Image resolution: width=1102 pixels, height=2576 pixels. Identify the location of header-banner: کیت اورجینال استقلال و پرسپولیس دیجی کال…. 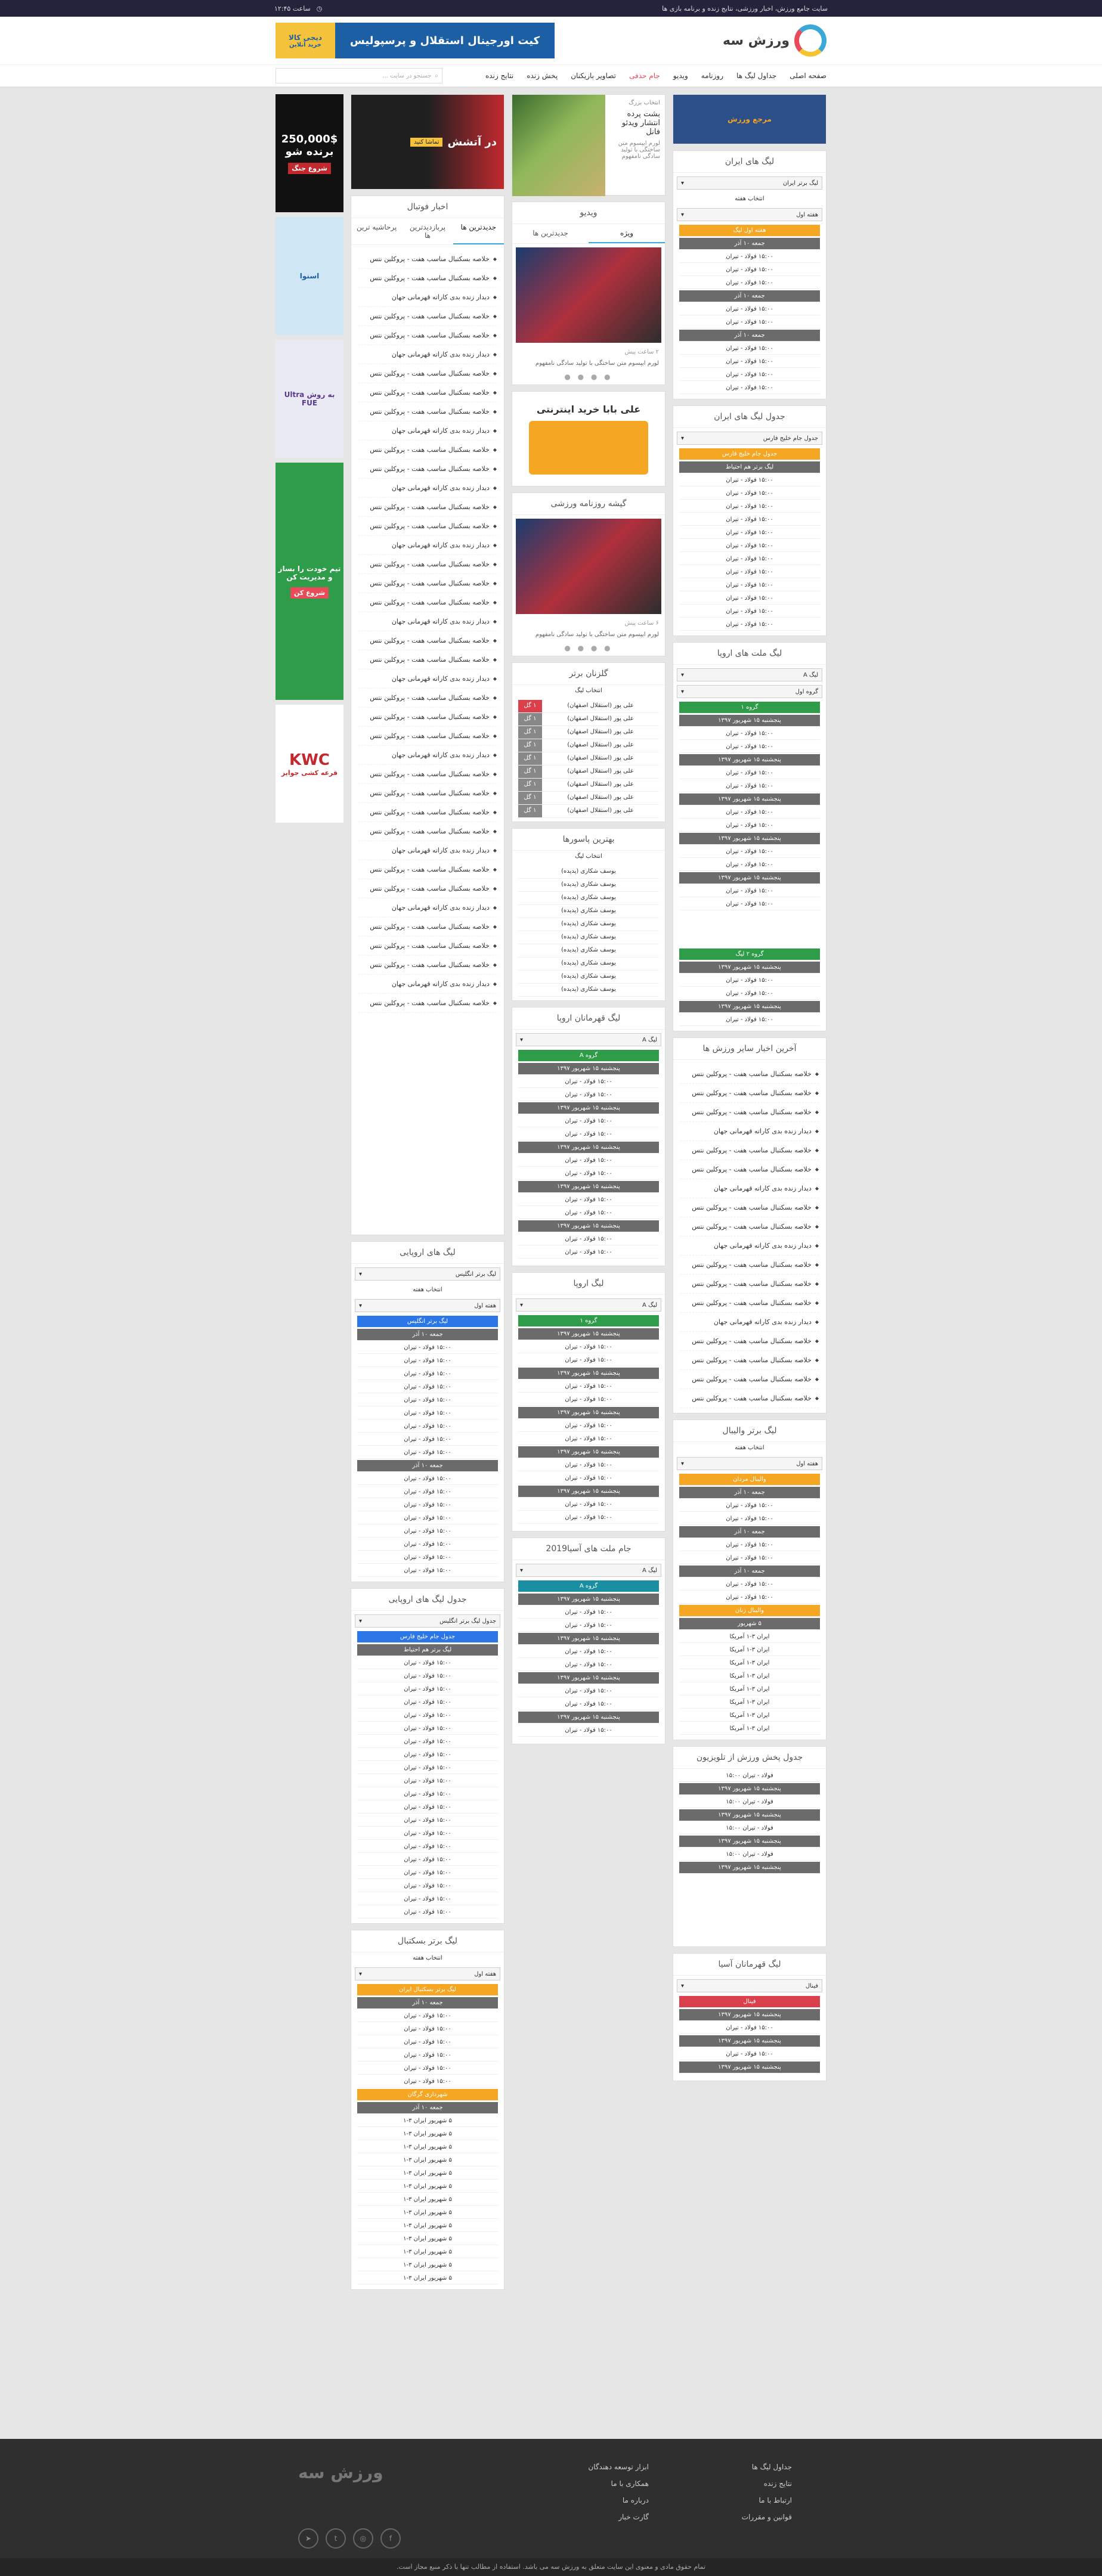
(416, 40).